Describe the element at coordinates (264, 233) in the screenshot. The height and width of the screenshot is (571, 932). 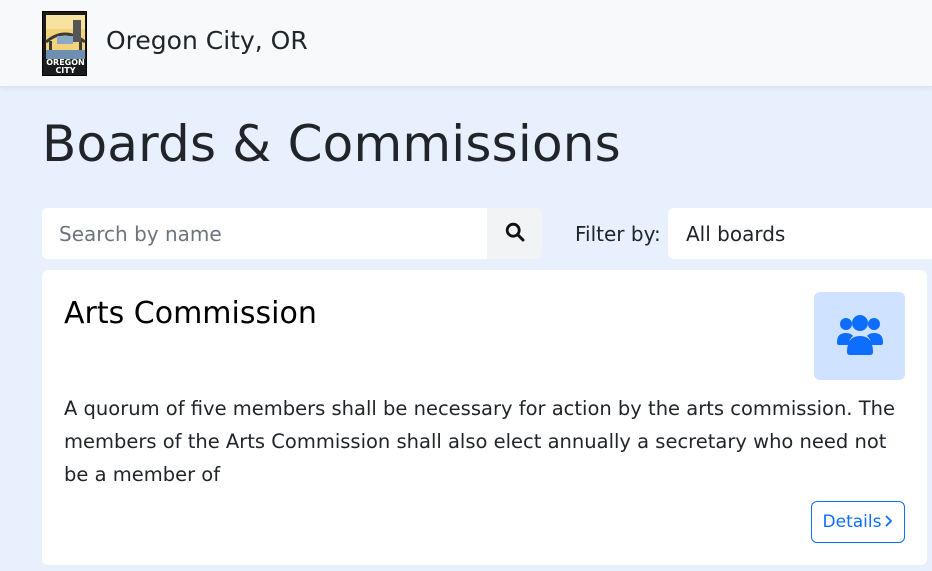
I see `search-input` at that location.